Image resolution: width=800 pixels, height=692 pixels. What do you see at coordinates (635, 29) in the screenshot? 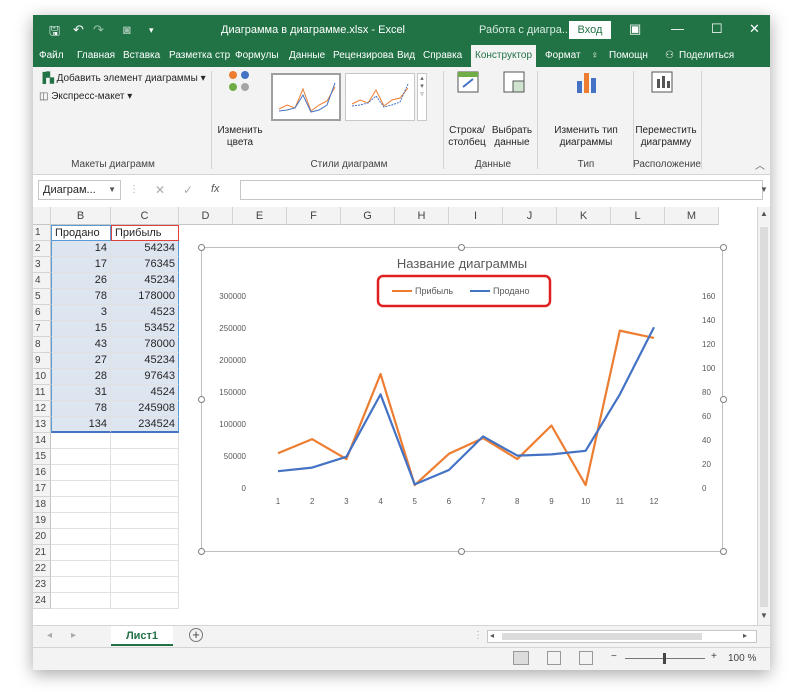
I see `ribbon-display-icon: ▣` at bounding box center [635, 29].